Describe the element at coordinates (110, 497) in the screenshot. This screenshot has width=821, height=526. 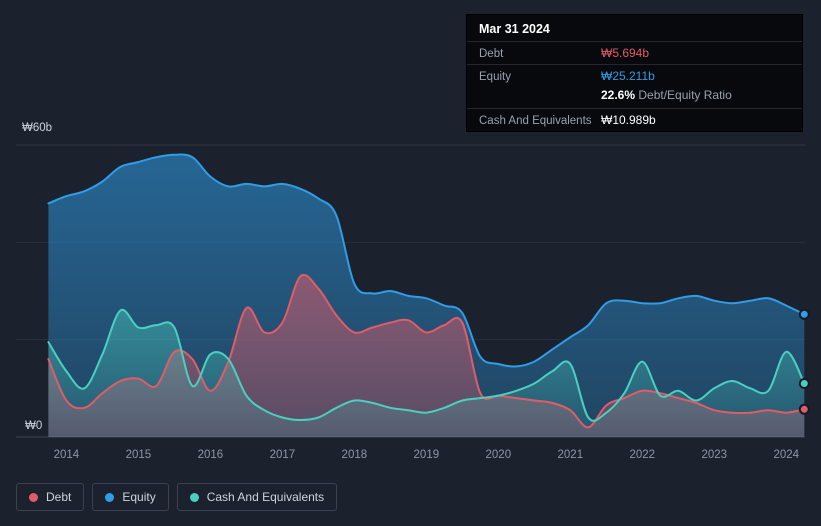
I see `equity-legend-dot` at that location.